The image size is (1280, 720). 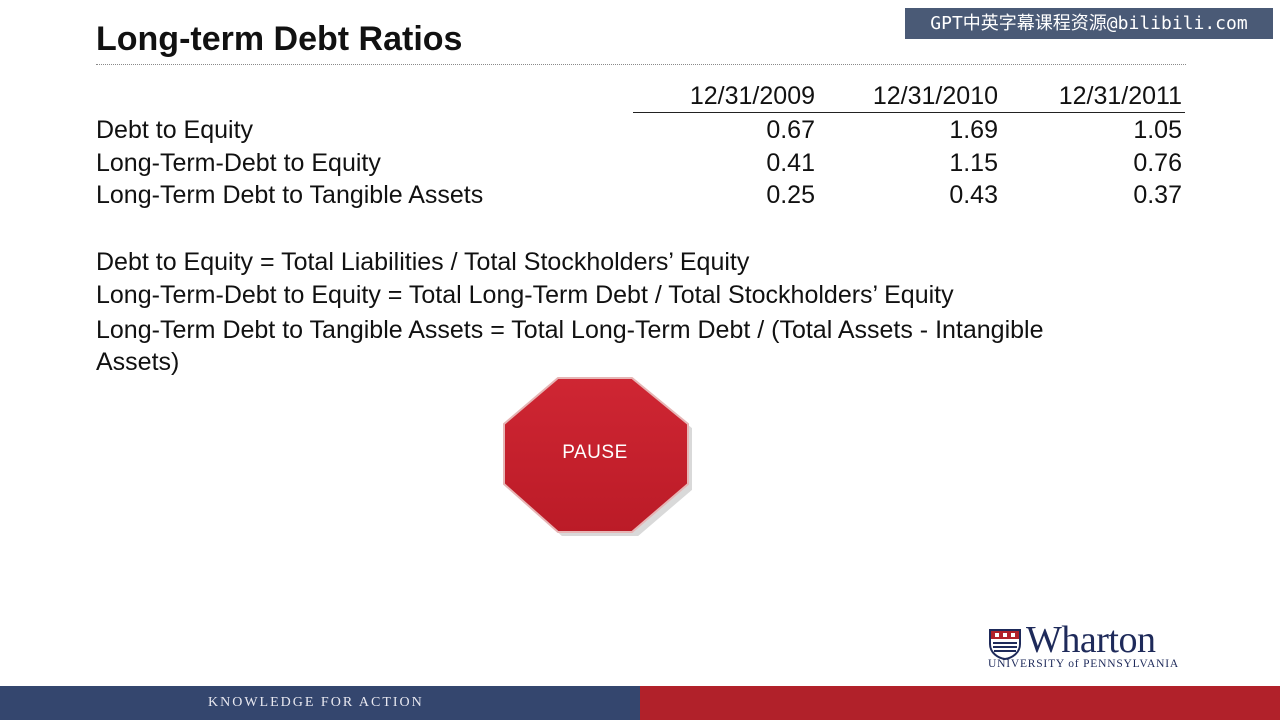 I want to click on pause-stop-sign: PAUSE, so click(x=597, y=456).